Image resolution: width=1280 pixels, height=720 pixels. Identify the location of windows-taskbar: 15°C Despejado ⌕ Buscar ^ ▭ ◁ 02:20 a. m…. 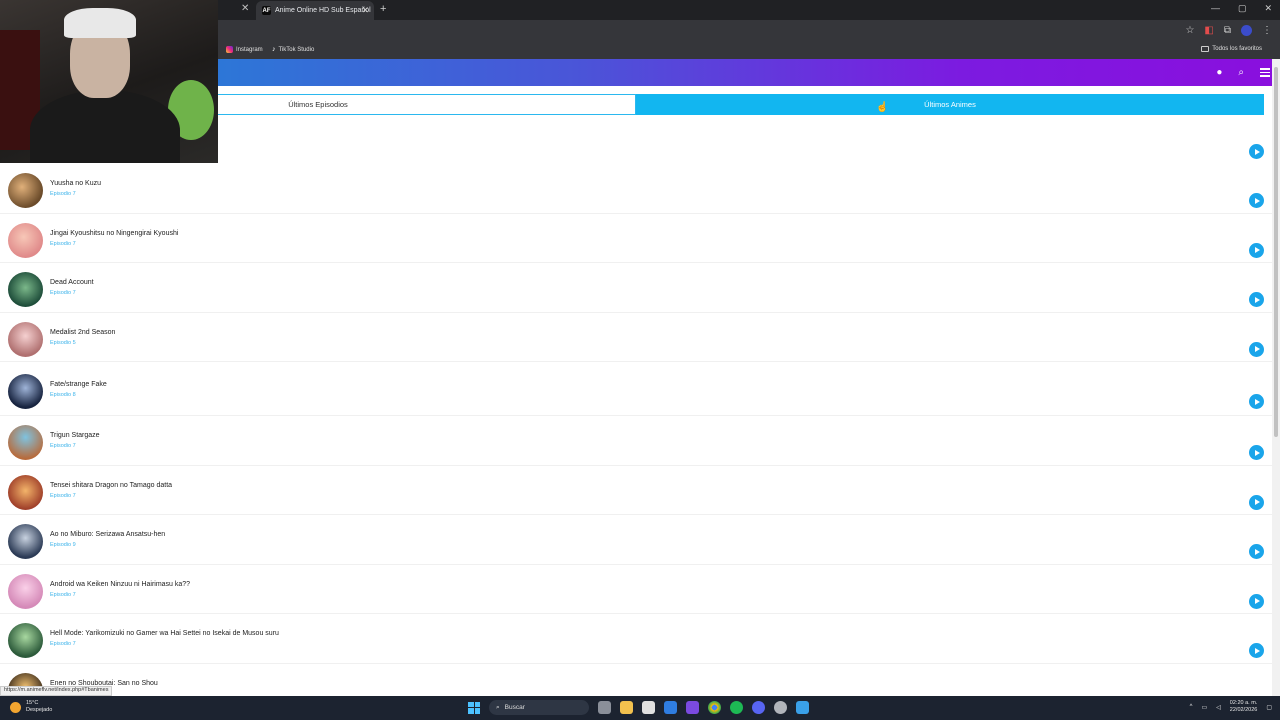
(640, 708).